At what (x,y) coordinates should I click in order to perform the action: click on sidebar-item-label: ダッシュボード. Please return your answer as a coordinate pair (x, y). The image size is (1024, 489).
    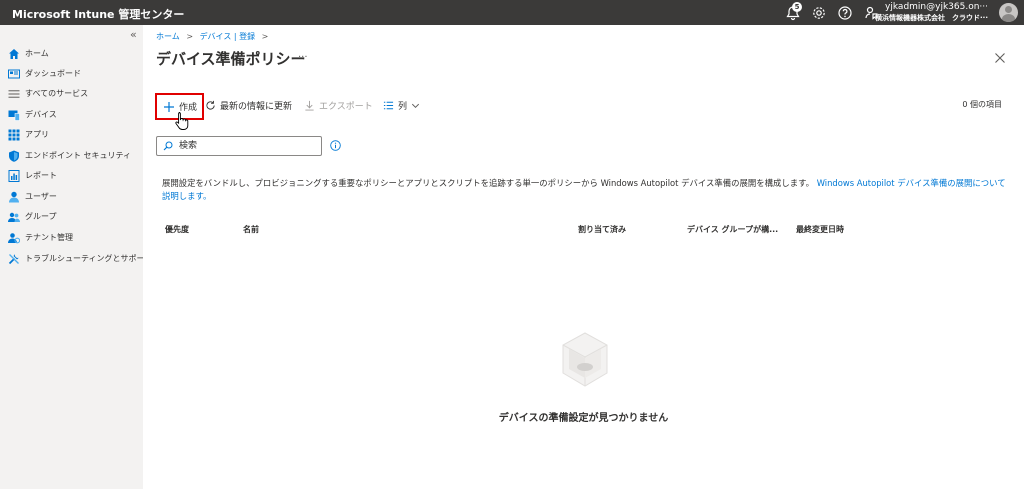
    Looking at the image, I should click on (53, 73).